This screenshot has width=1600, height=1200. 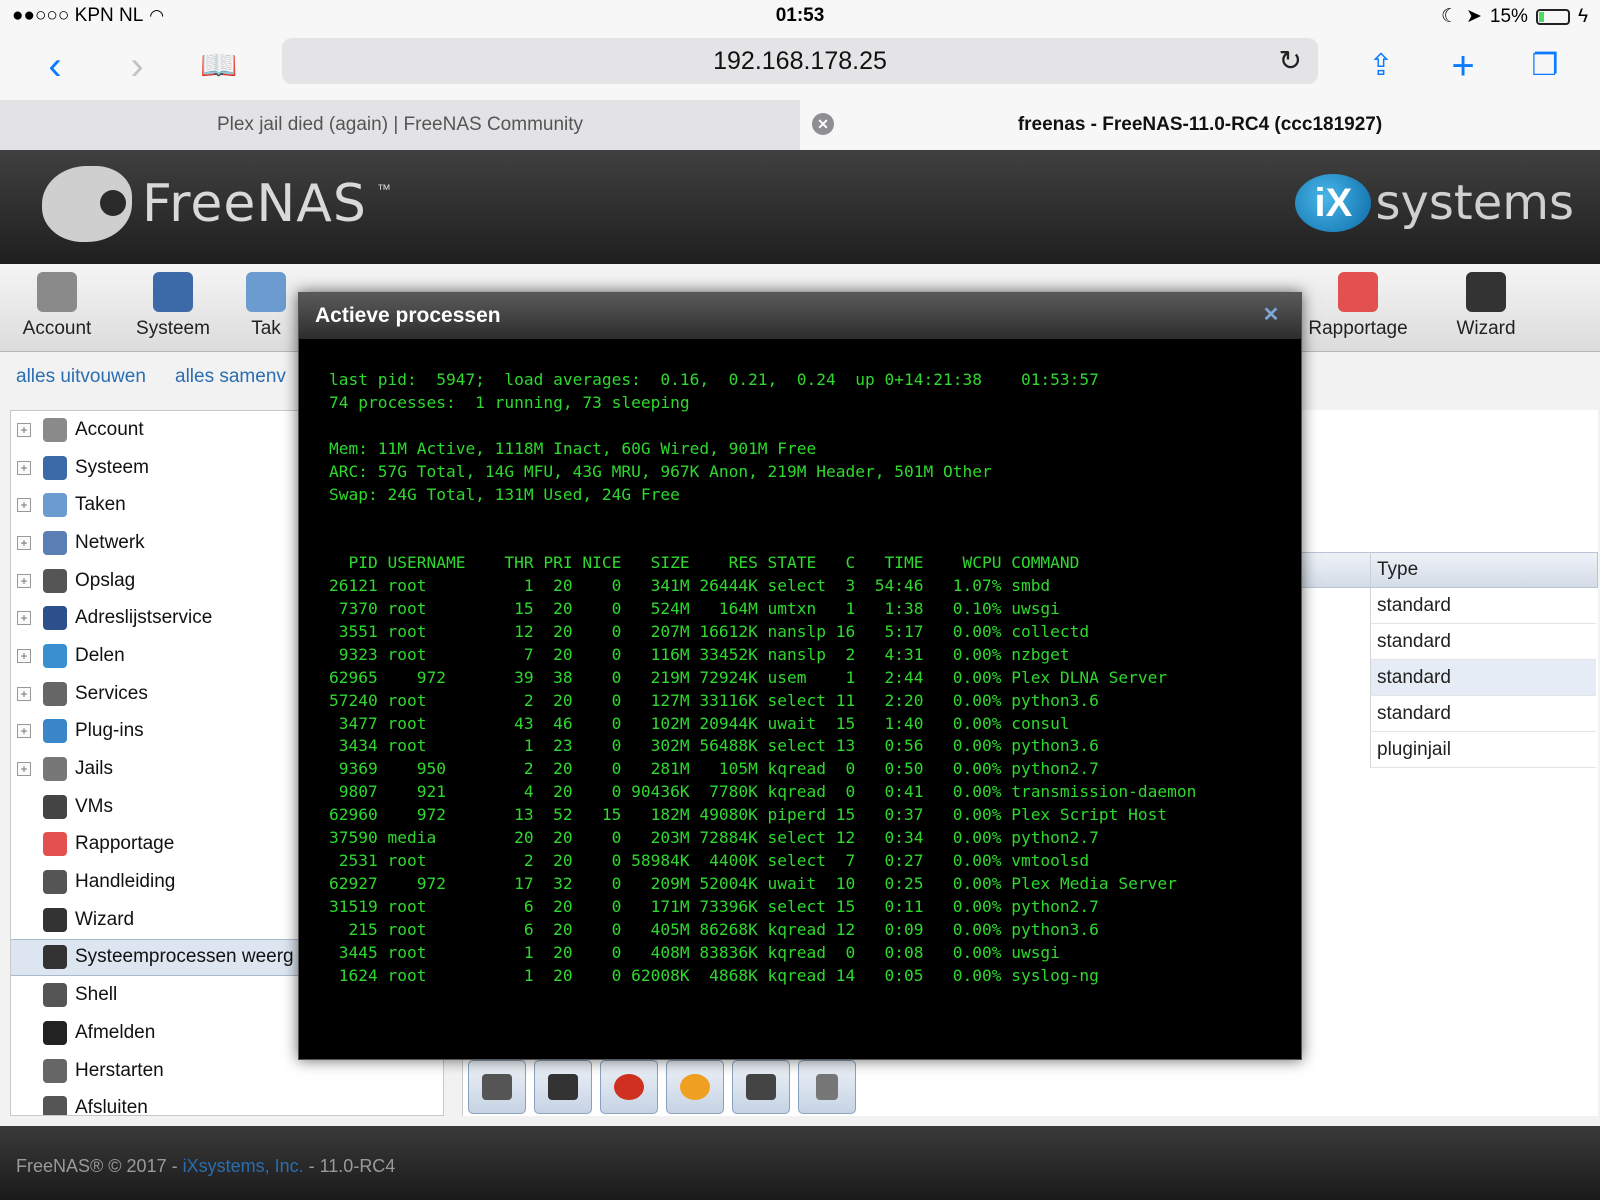 What do you see at coordinates (800, 61) in the screenshot?
I see `address-bar: 192.168.178.25 ↻` at bounding box center [800, 61].